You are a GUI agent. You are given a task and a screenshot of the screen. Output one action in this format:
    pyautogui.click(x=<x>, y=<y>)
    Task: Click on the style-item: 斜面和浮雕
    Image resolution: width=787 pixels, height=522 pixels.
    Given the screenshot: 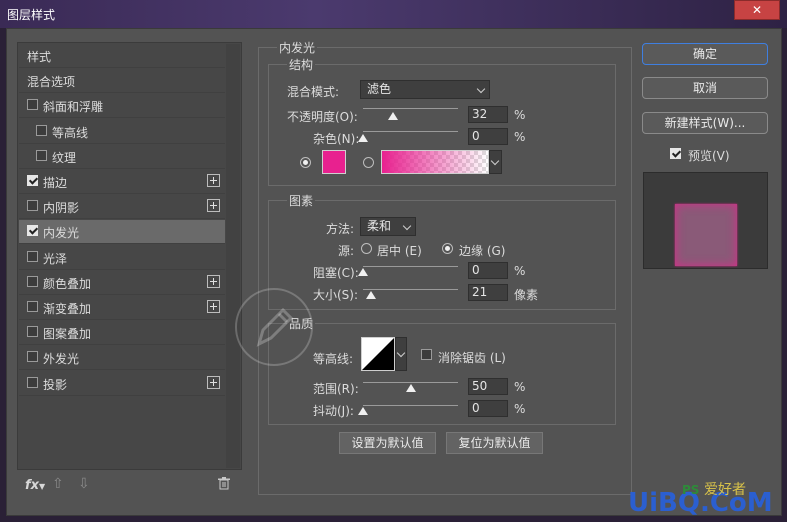 What is the action you would take?
    pyautogui.click(x=122, y=106)
    